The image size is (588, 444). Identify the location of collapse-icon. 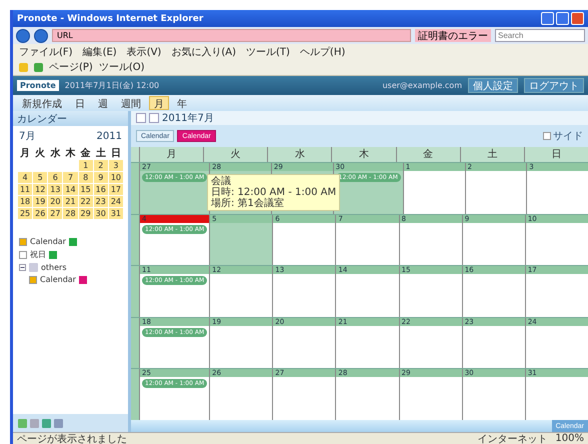
(22, 267).